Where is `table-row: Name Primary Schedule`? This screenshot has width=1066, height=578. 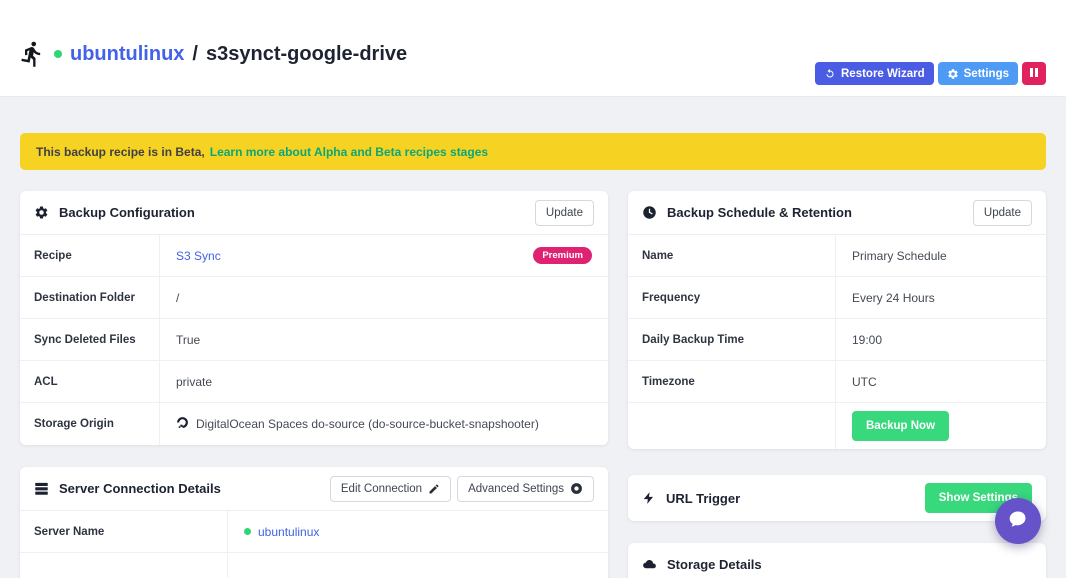
table-row: Name Primary Schedule is located at coordinates (837, 256).